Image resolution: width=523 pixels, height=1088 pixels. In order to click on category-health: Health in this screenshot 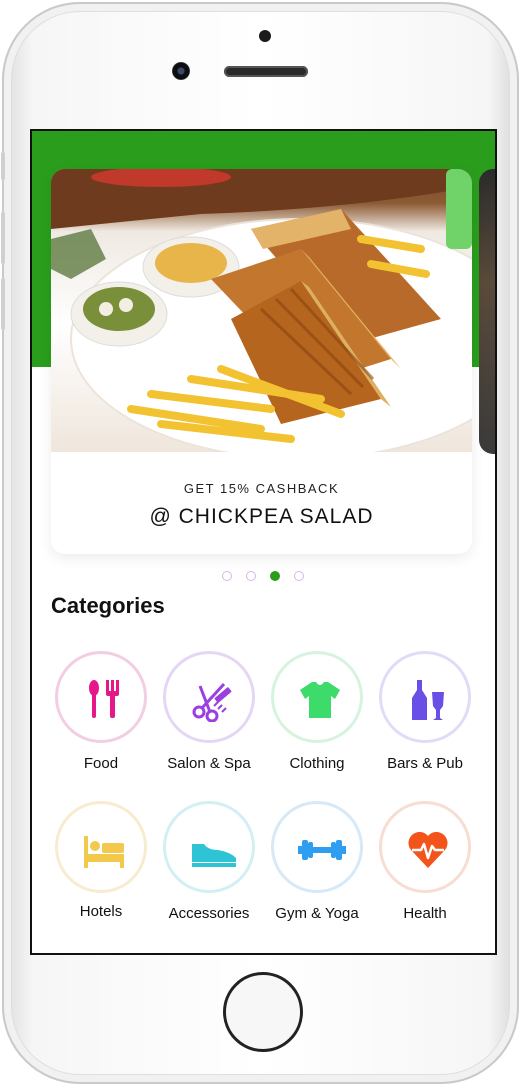, I will do `click(425, 866)`.